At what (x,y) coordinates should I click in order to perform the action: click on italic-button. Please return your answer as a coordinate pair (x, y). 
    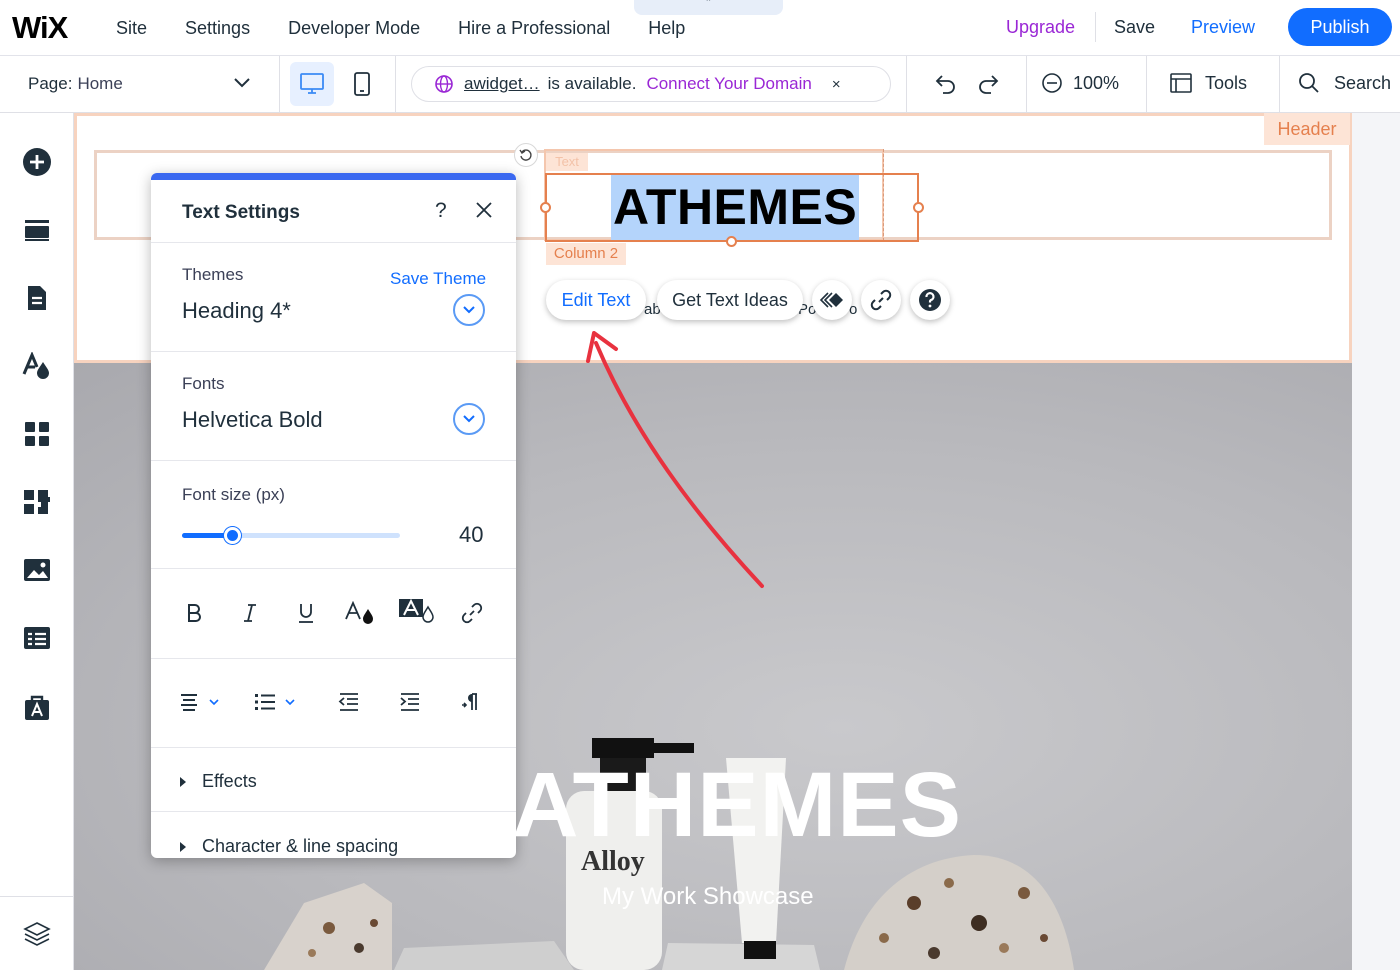
    Looking at the image, I should click on (250, 613).